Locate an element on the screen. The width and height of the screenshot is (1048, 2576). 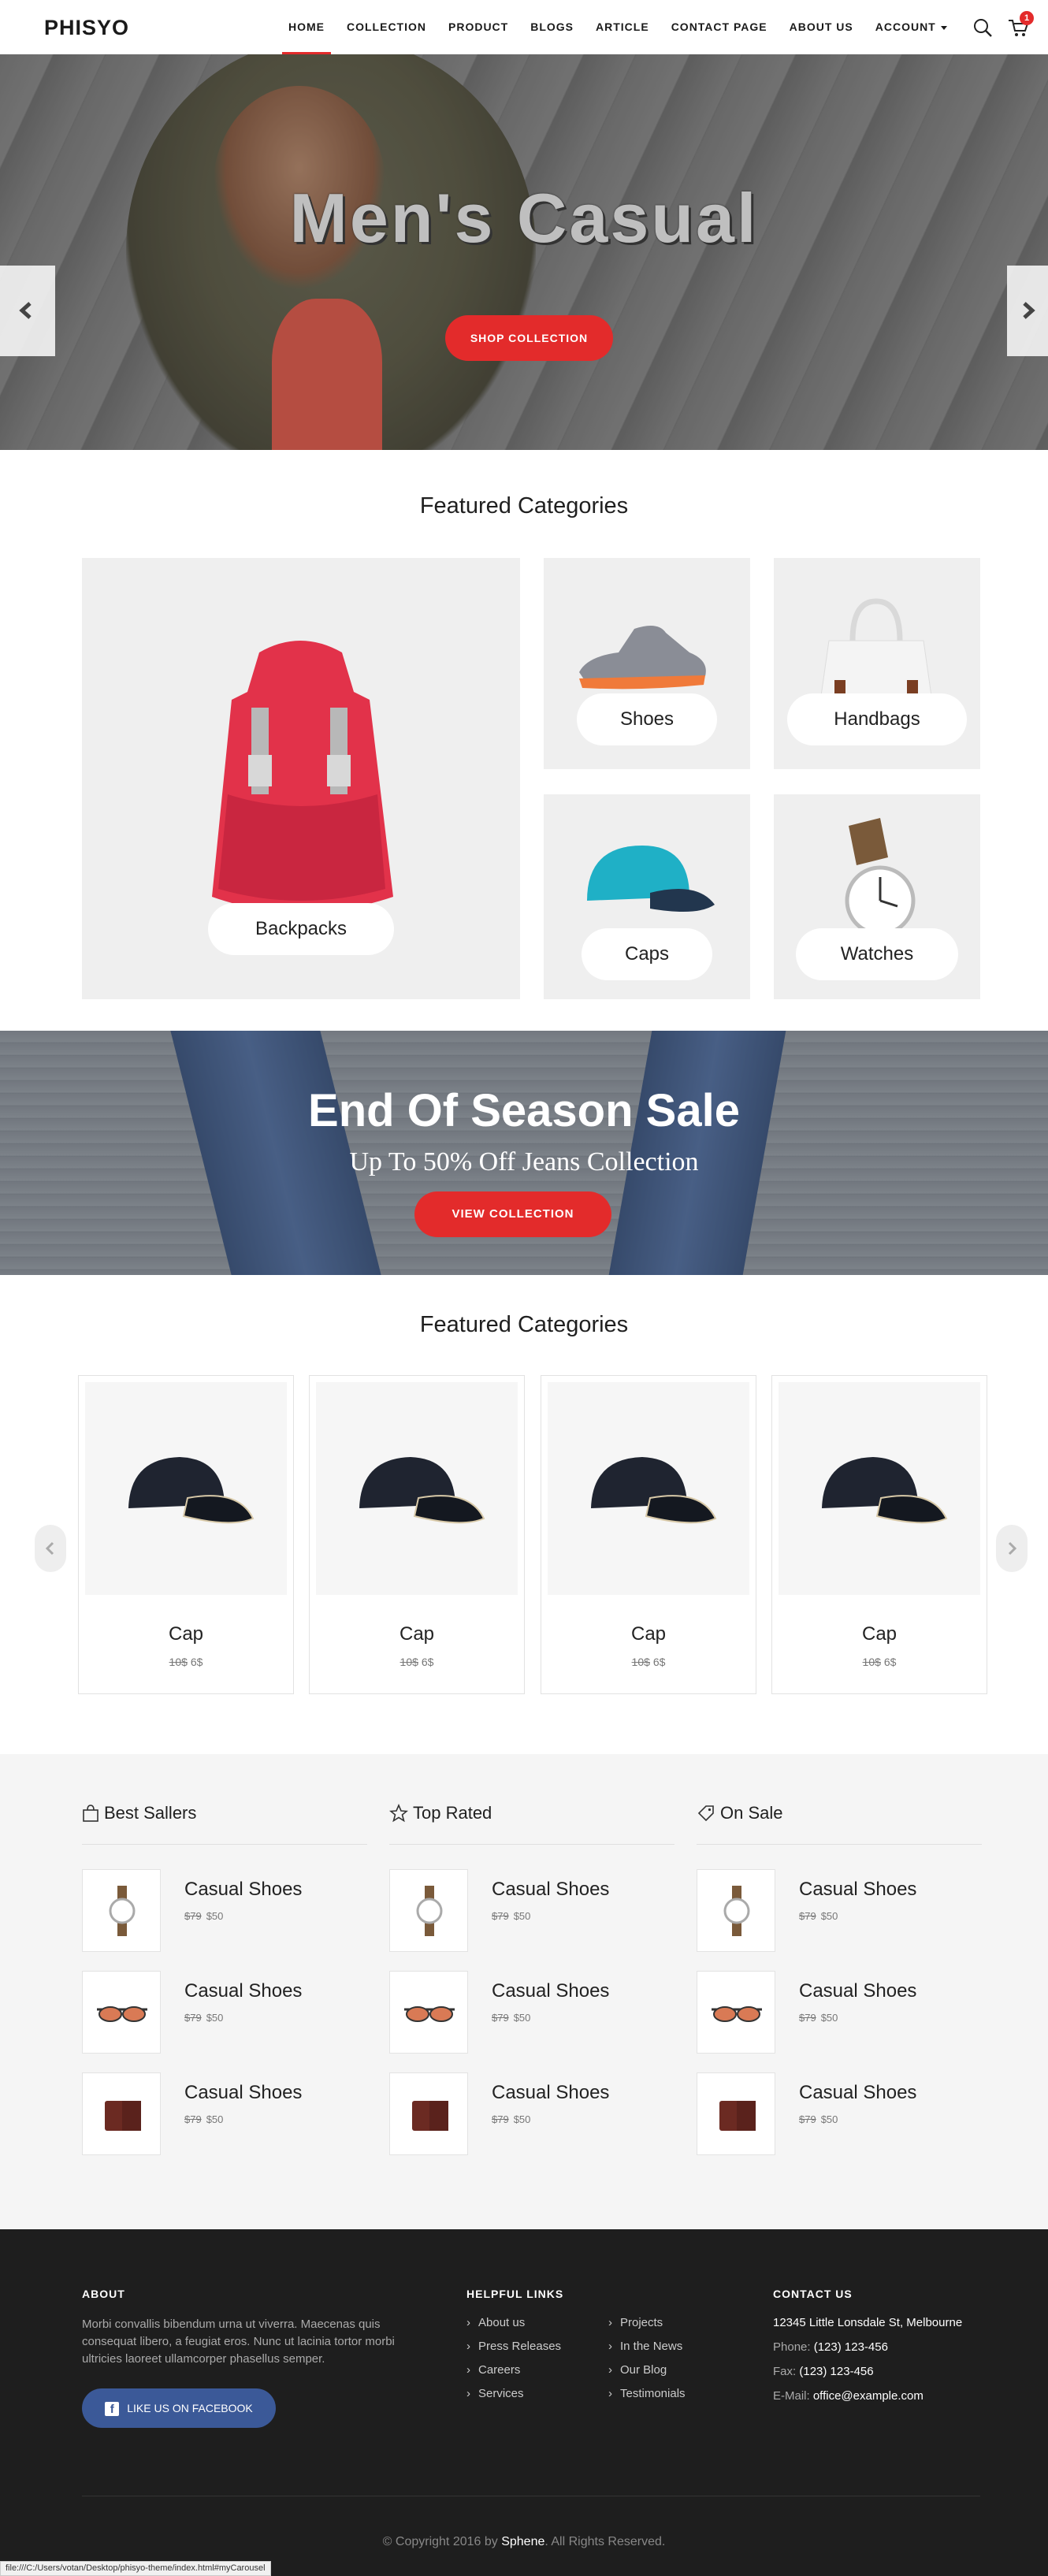
menu-item-home: HOME is located at coordinates (306, 27).